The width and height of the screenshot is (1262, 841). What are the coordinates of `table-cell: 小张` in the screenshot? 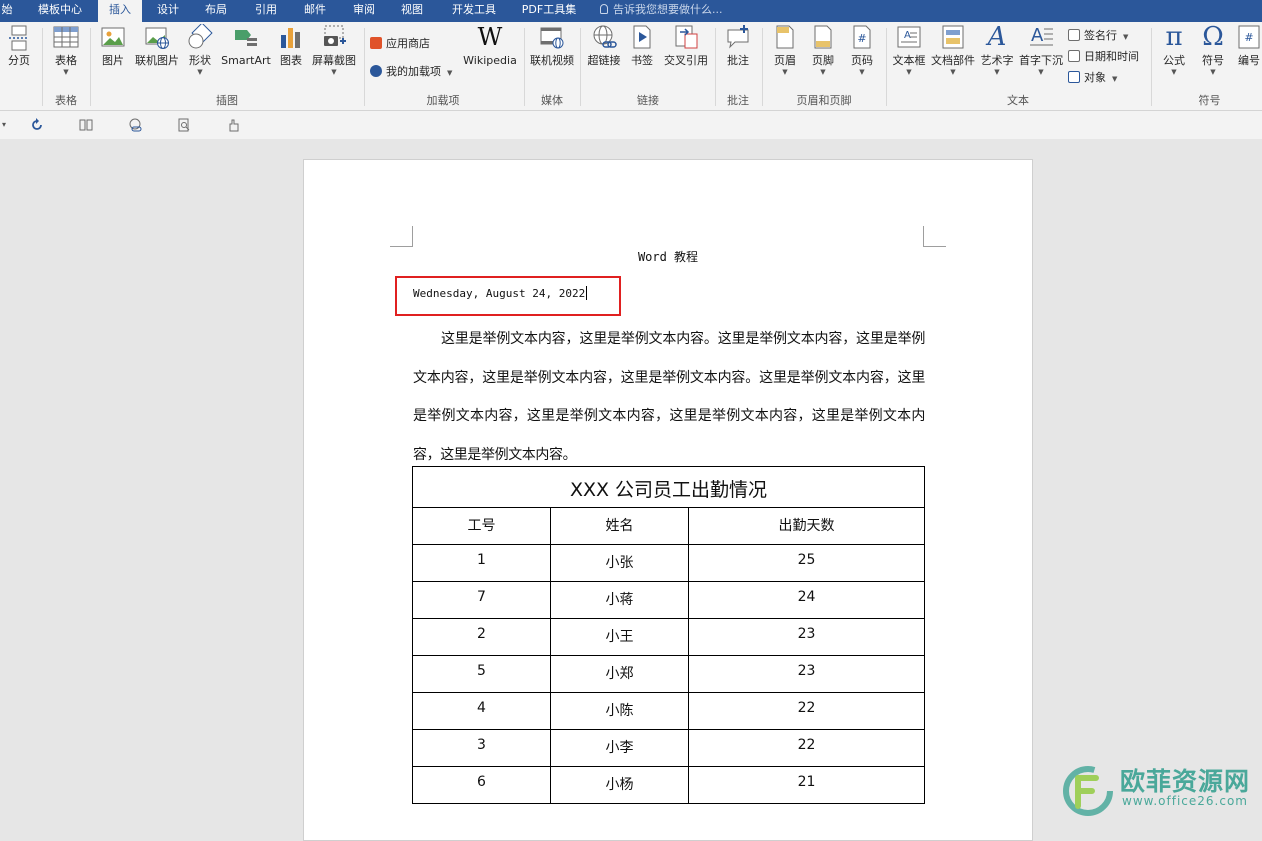 It's located at (619, 563).